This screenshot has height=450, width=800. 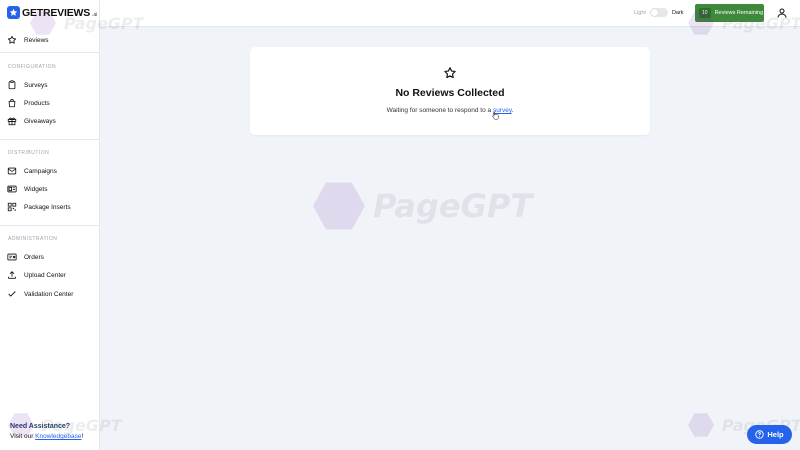 I want to click on clipboard-icon, so click(x=12, y=85).